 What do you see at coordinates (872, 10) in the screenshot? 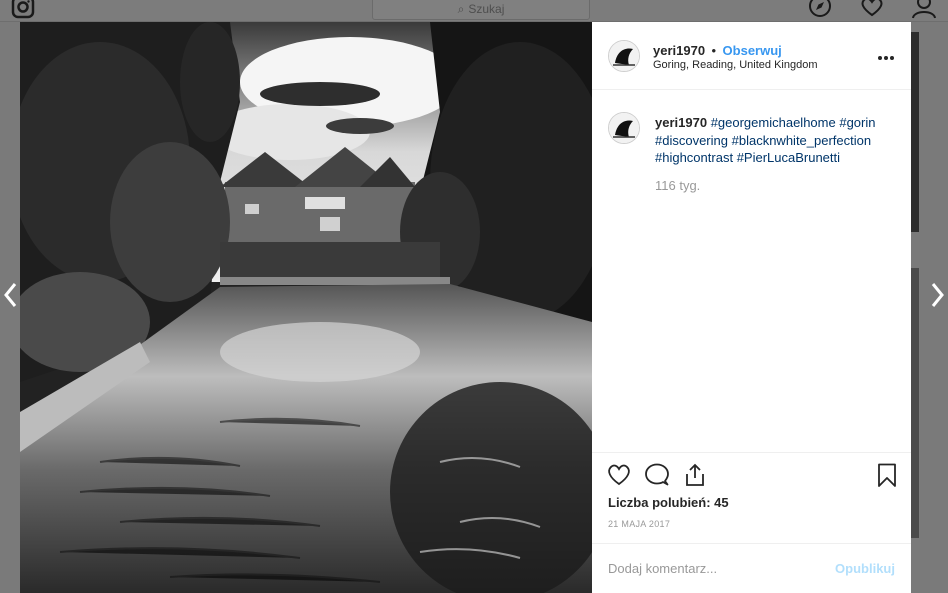
I see `heart-icon` at bounding box center [872, 10].